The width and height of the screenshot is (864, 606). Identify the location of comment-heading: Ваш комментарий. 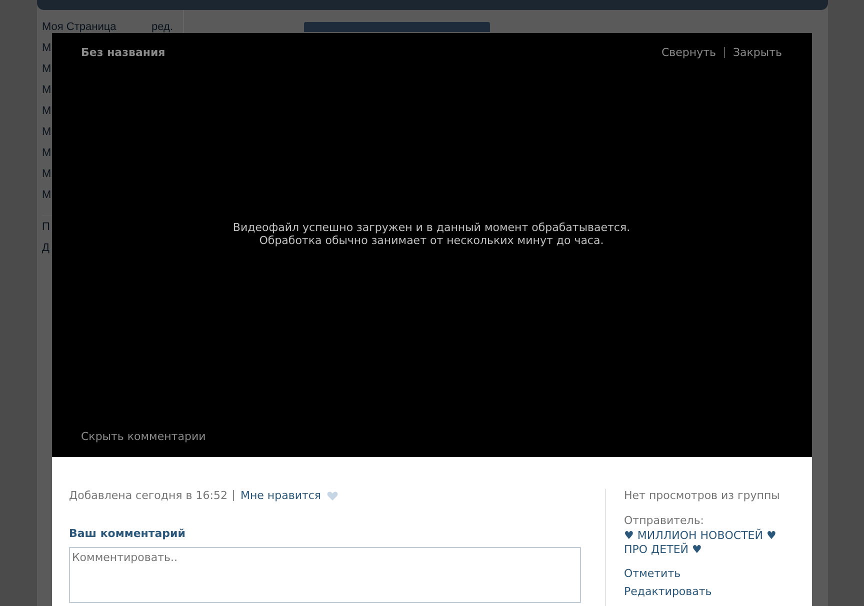
(127, 533).